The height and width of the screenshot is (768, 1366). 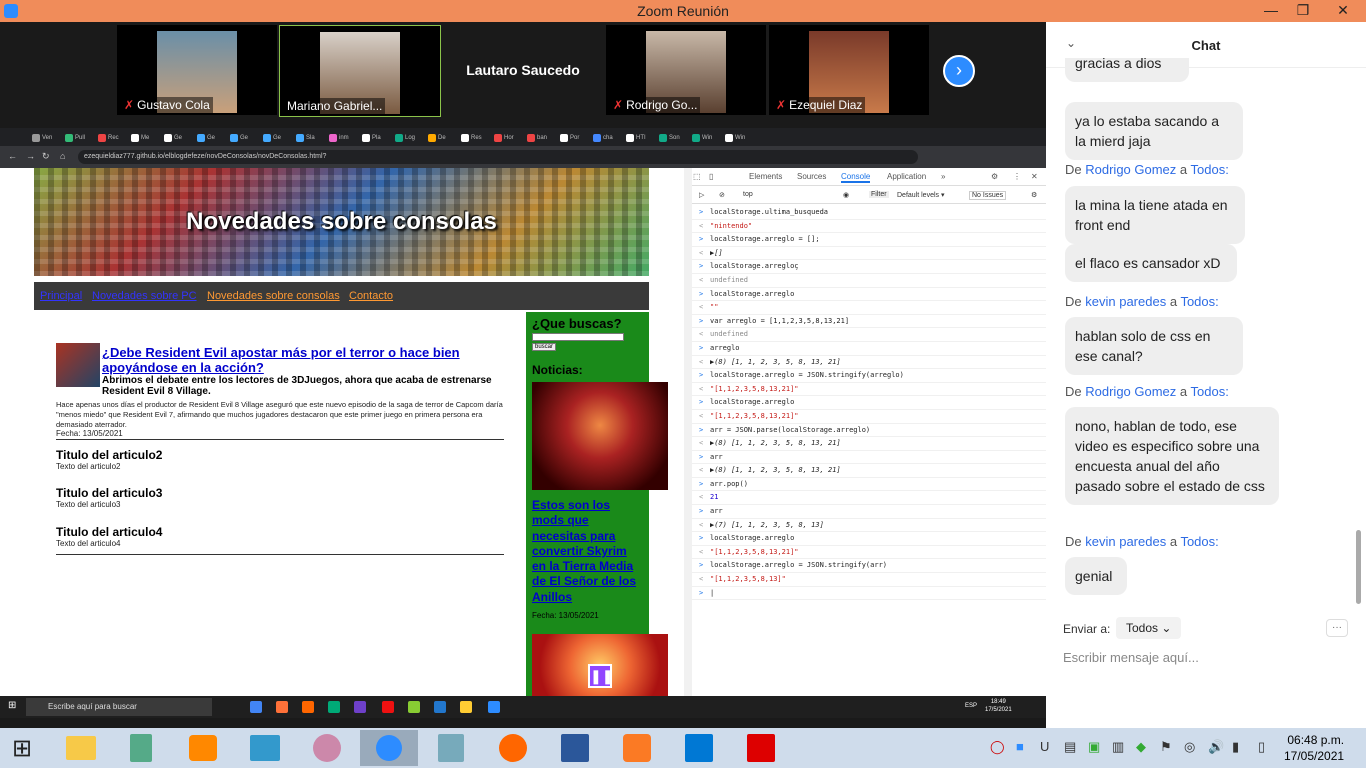 I want to click on browser-tab: inm, so click(x=339, y=138).